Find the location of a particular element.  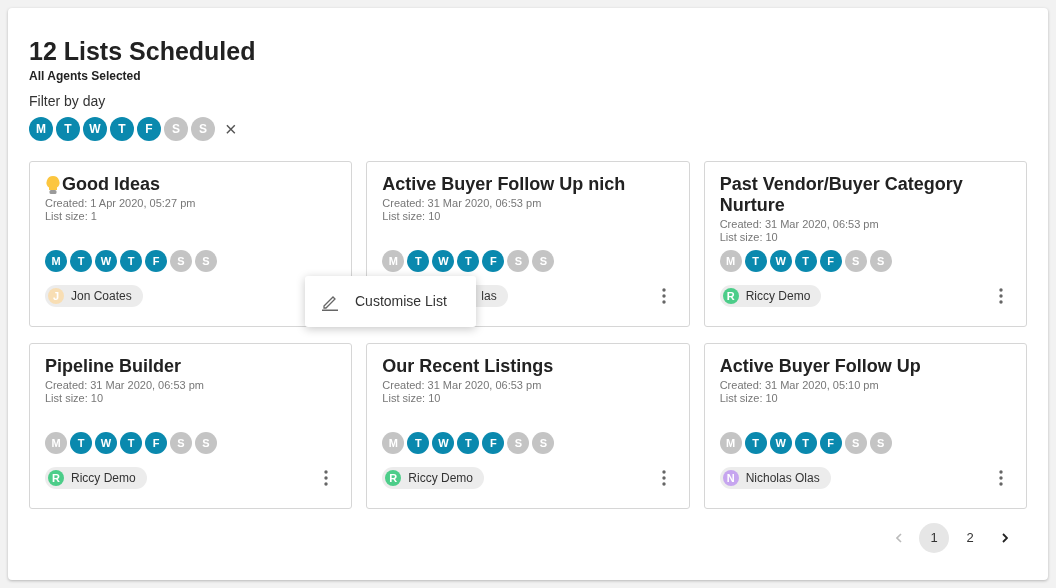

page-title: 12 Lists Scheduled is located at coordinates (142, 51).